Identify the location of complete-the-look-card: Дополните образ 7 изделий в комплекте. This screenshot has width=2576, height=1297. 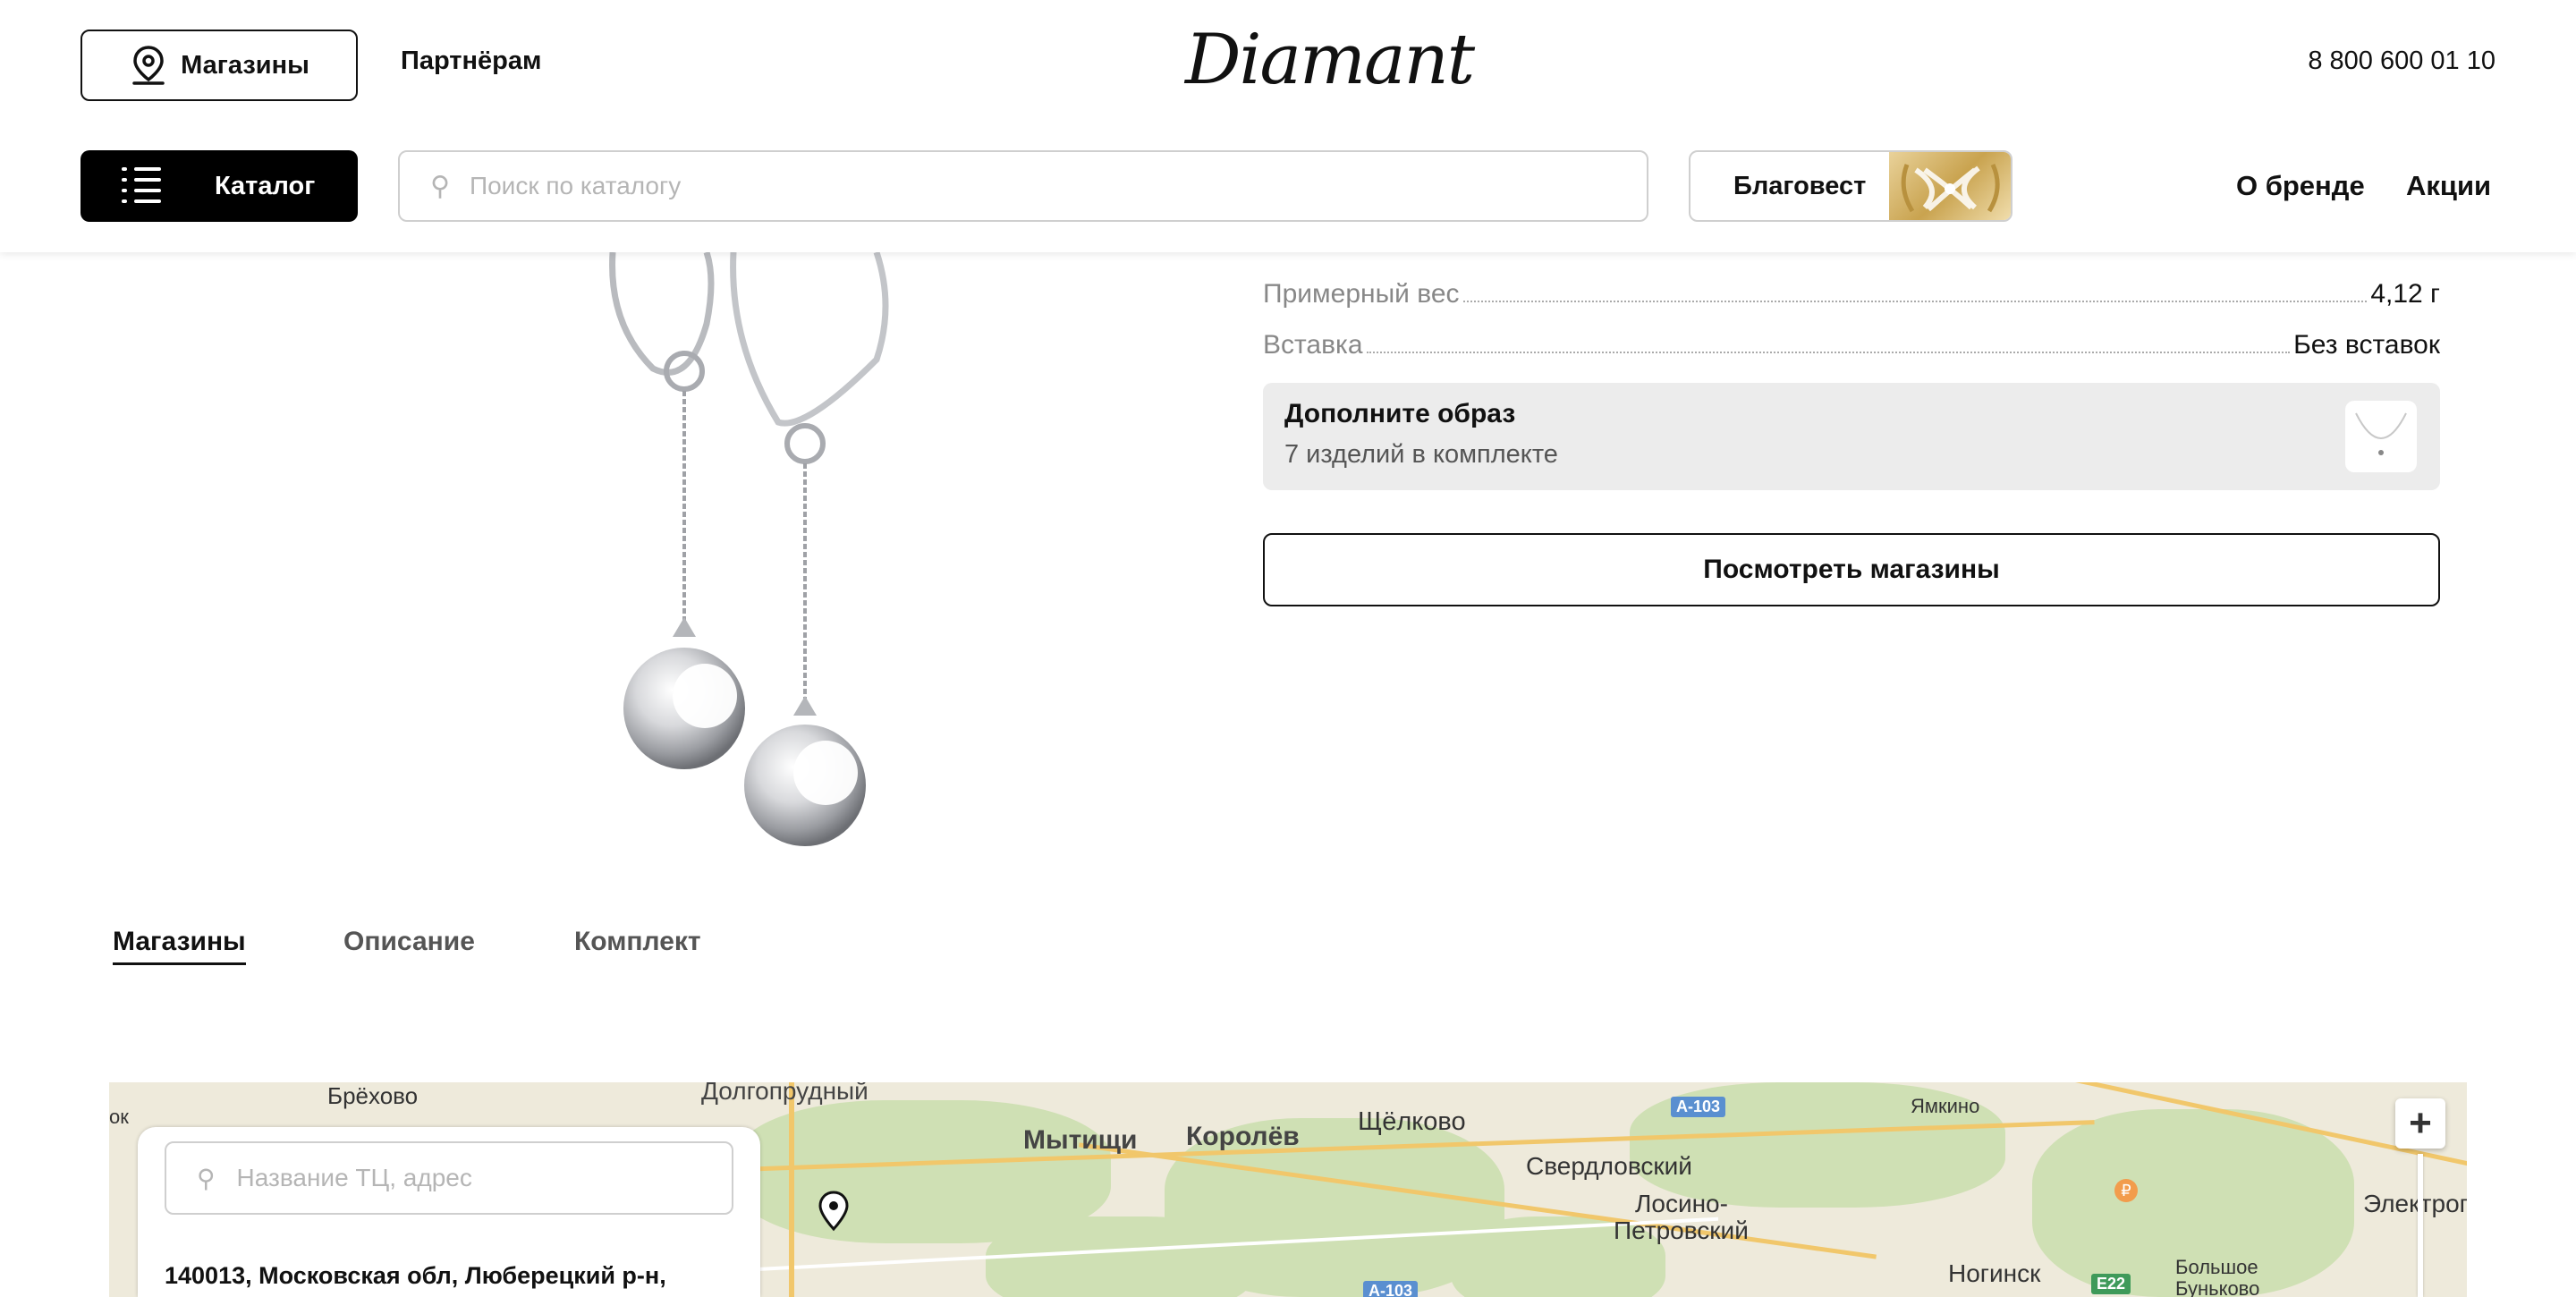
(1851, 437).